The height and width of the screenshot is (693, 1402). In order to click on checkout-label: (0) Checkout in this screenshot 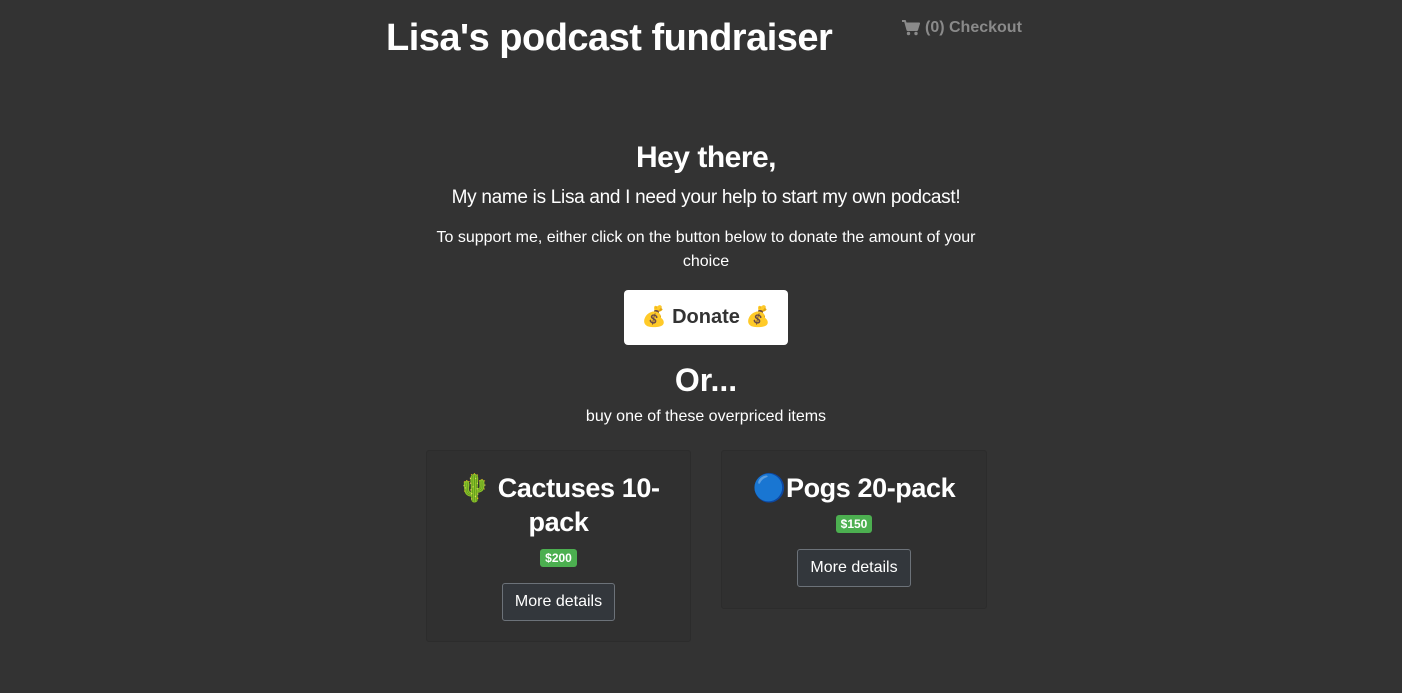, I will do `click(973, 27)`.